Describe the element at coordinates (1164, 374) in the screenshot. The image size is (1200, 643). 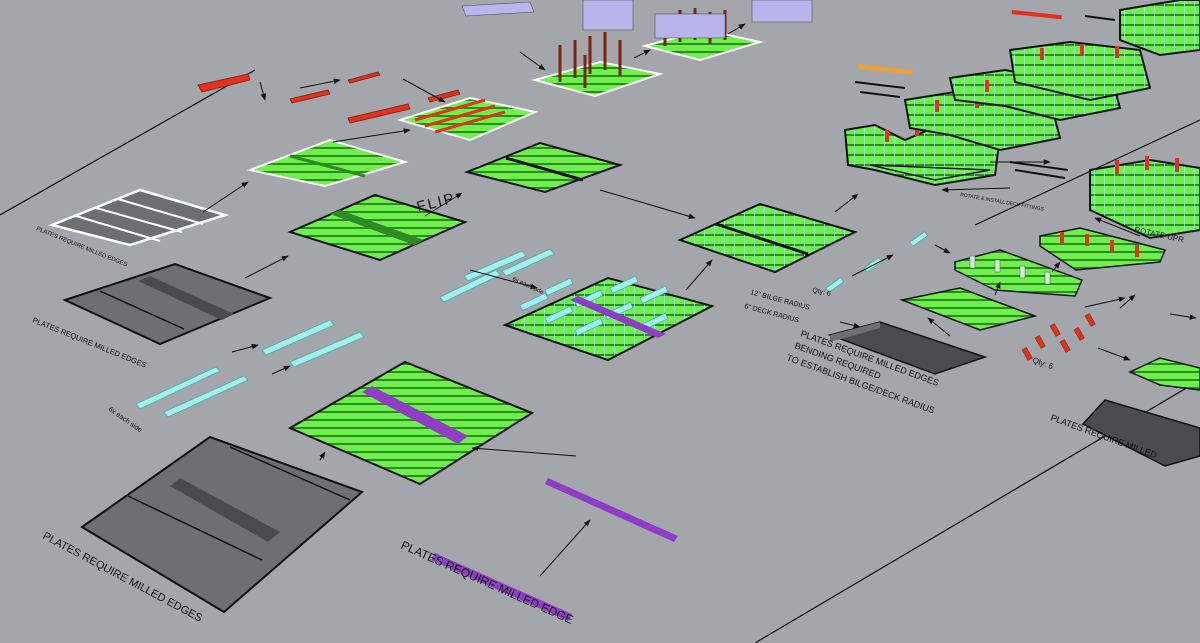
I see `green-strip-right` at that location.